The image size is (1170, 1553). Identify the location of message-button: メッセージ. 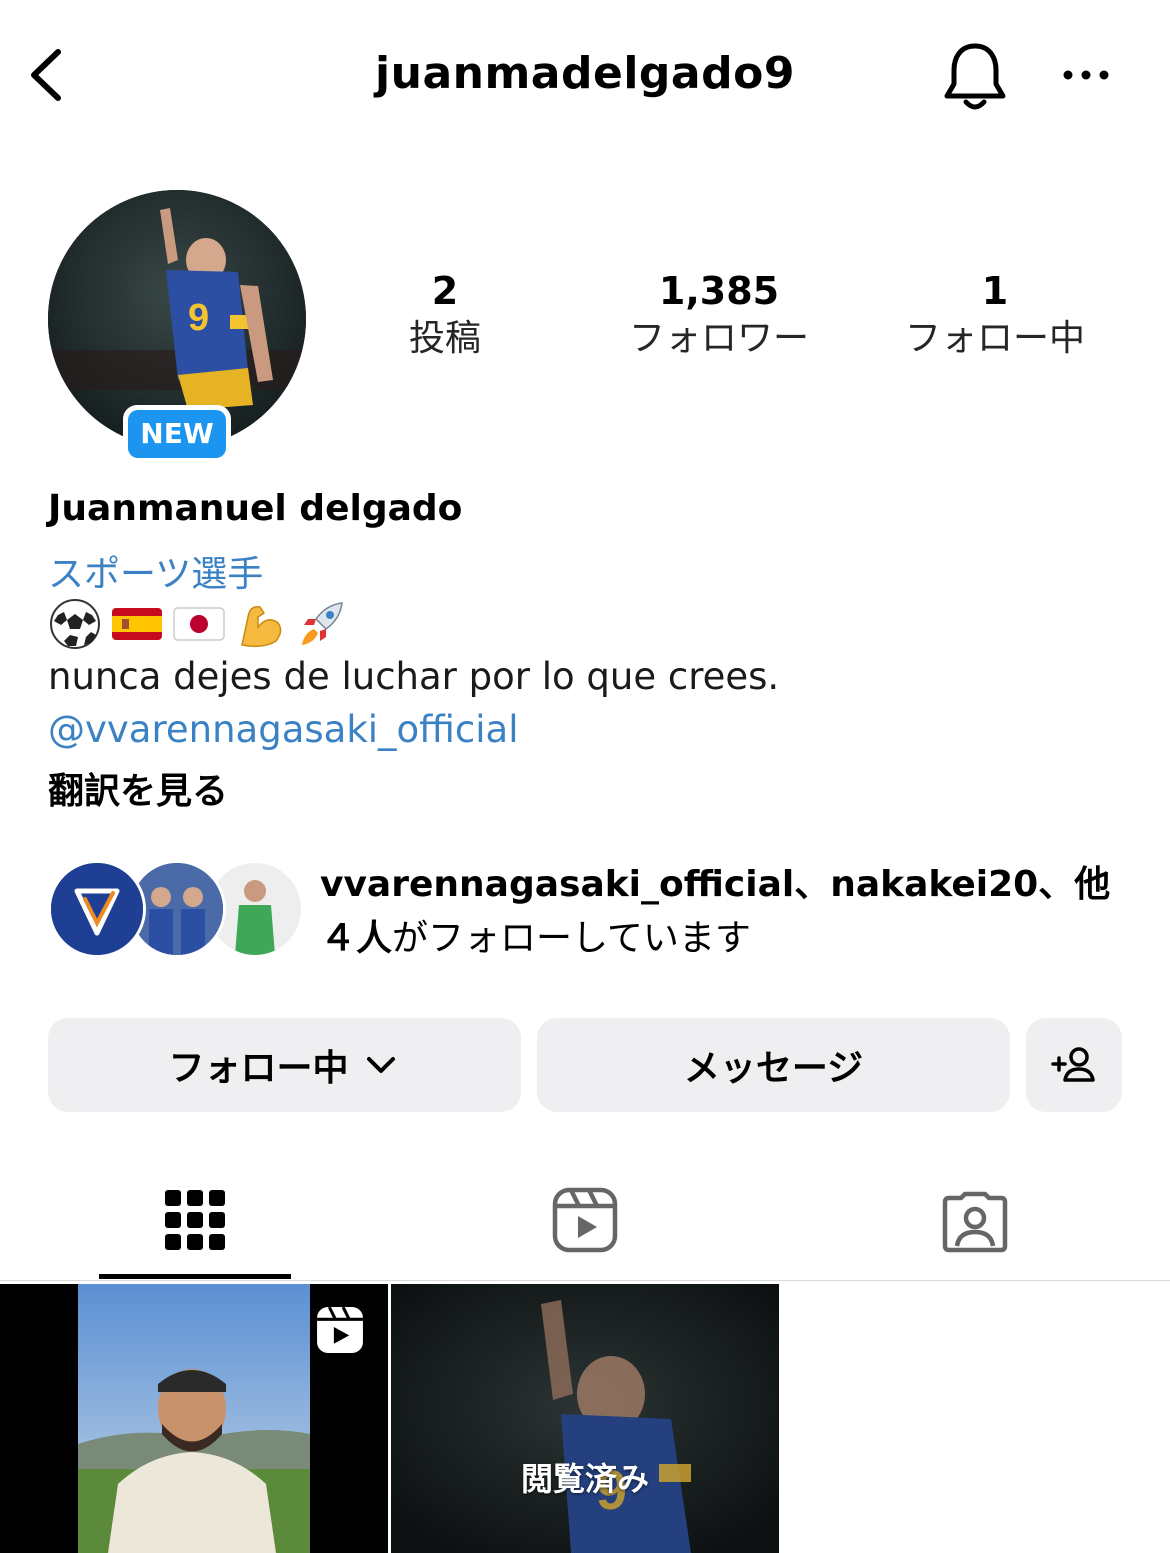
(773, 1065).